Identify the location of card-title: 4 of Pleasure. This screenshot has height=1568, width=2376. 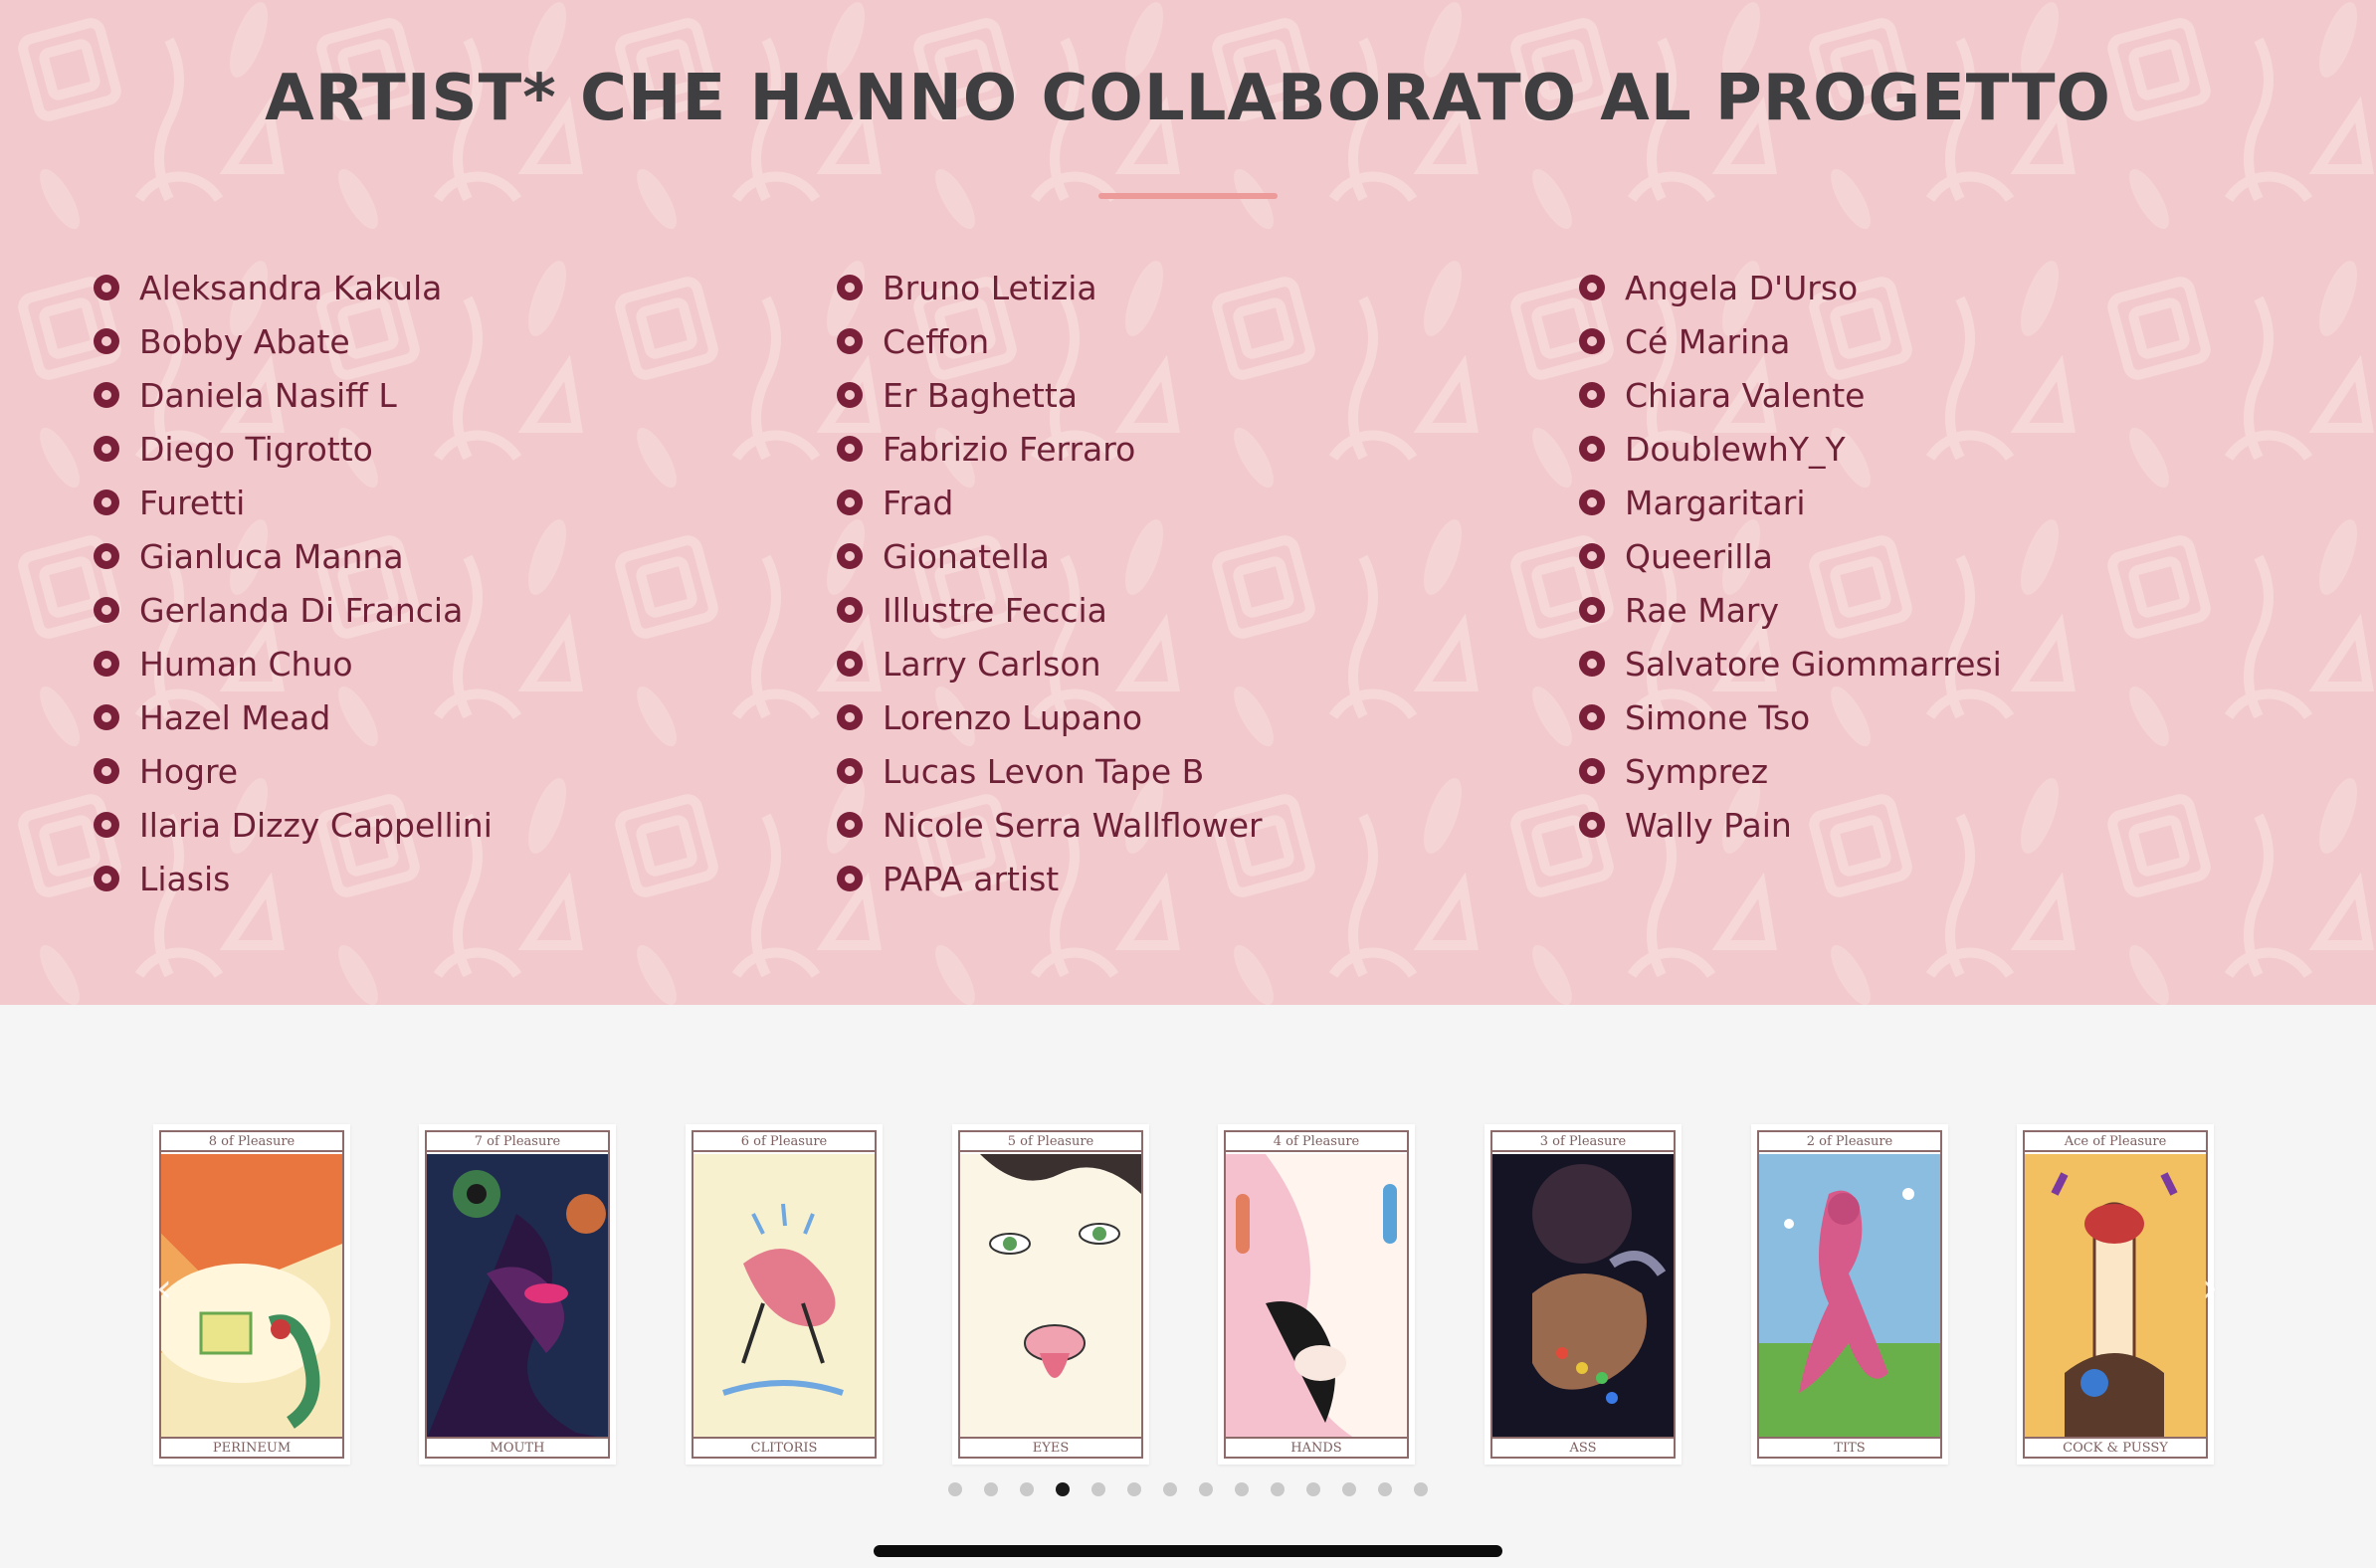
(1316, 1142).